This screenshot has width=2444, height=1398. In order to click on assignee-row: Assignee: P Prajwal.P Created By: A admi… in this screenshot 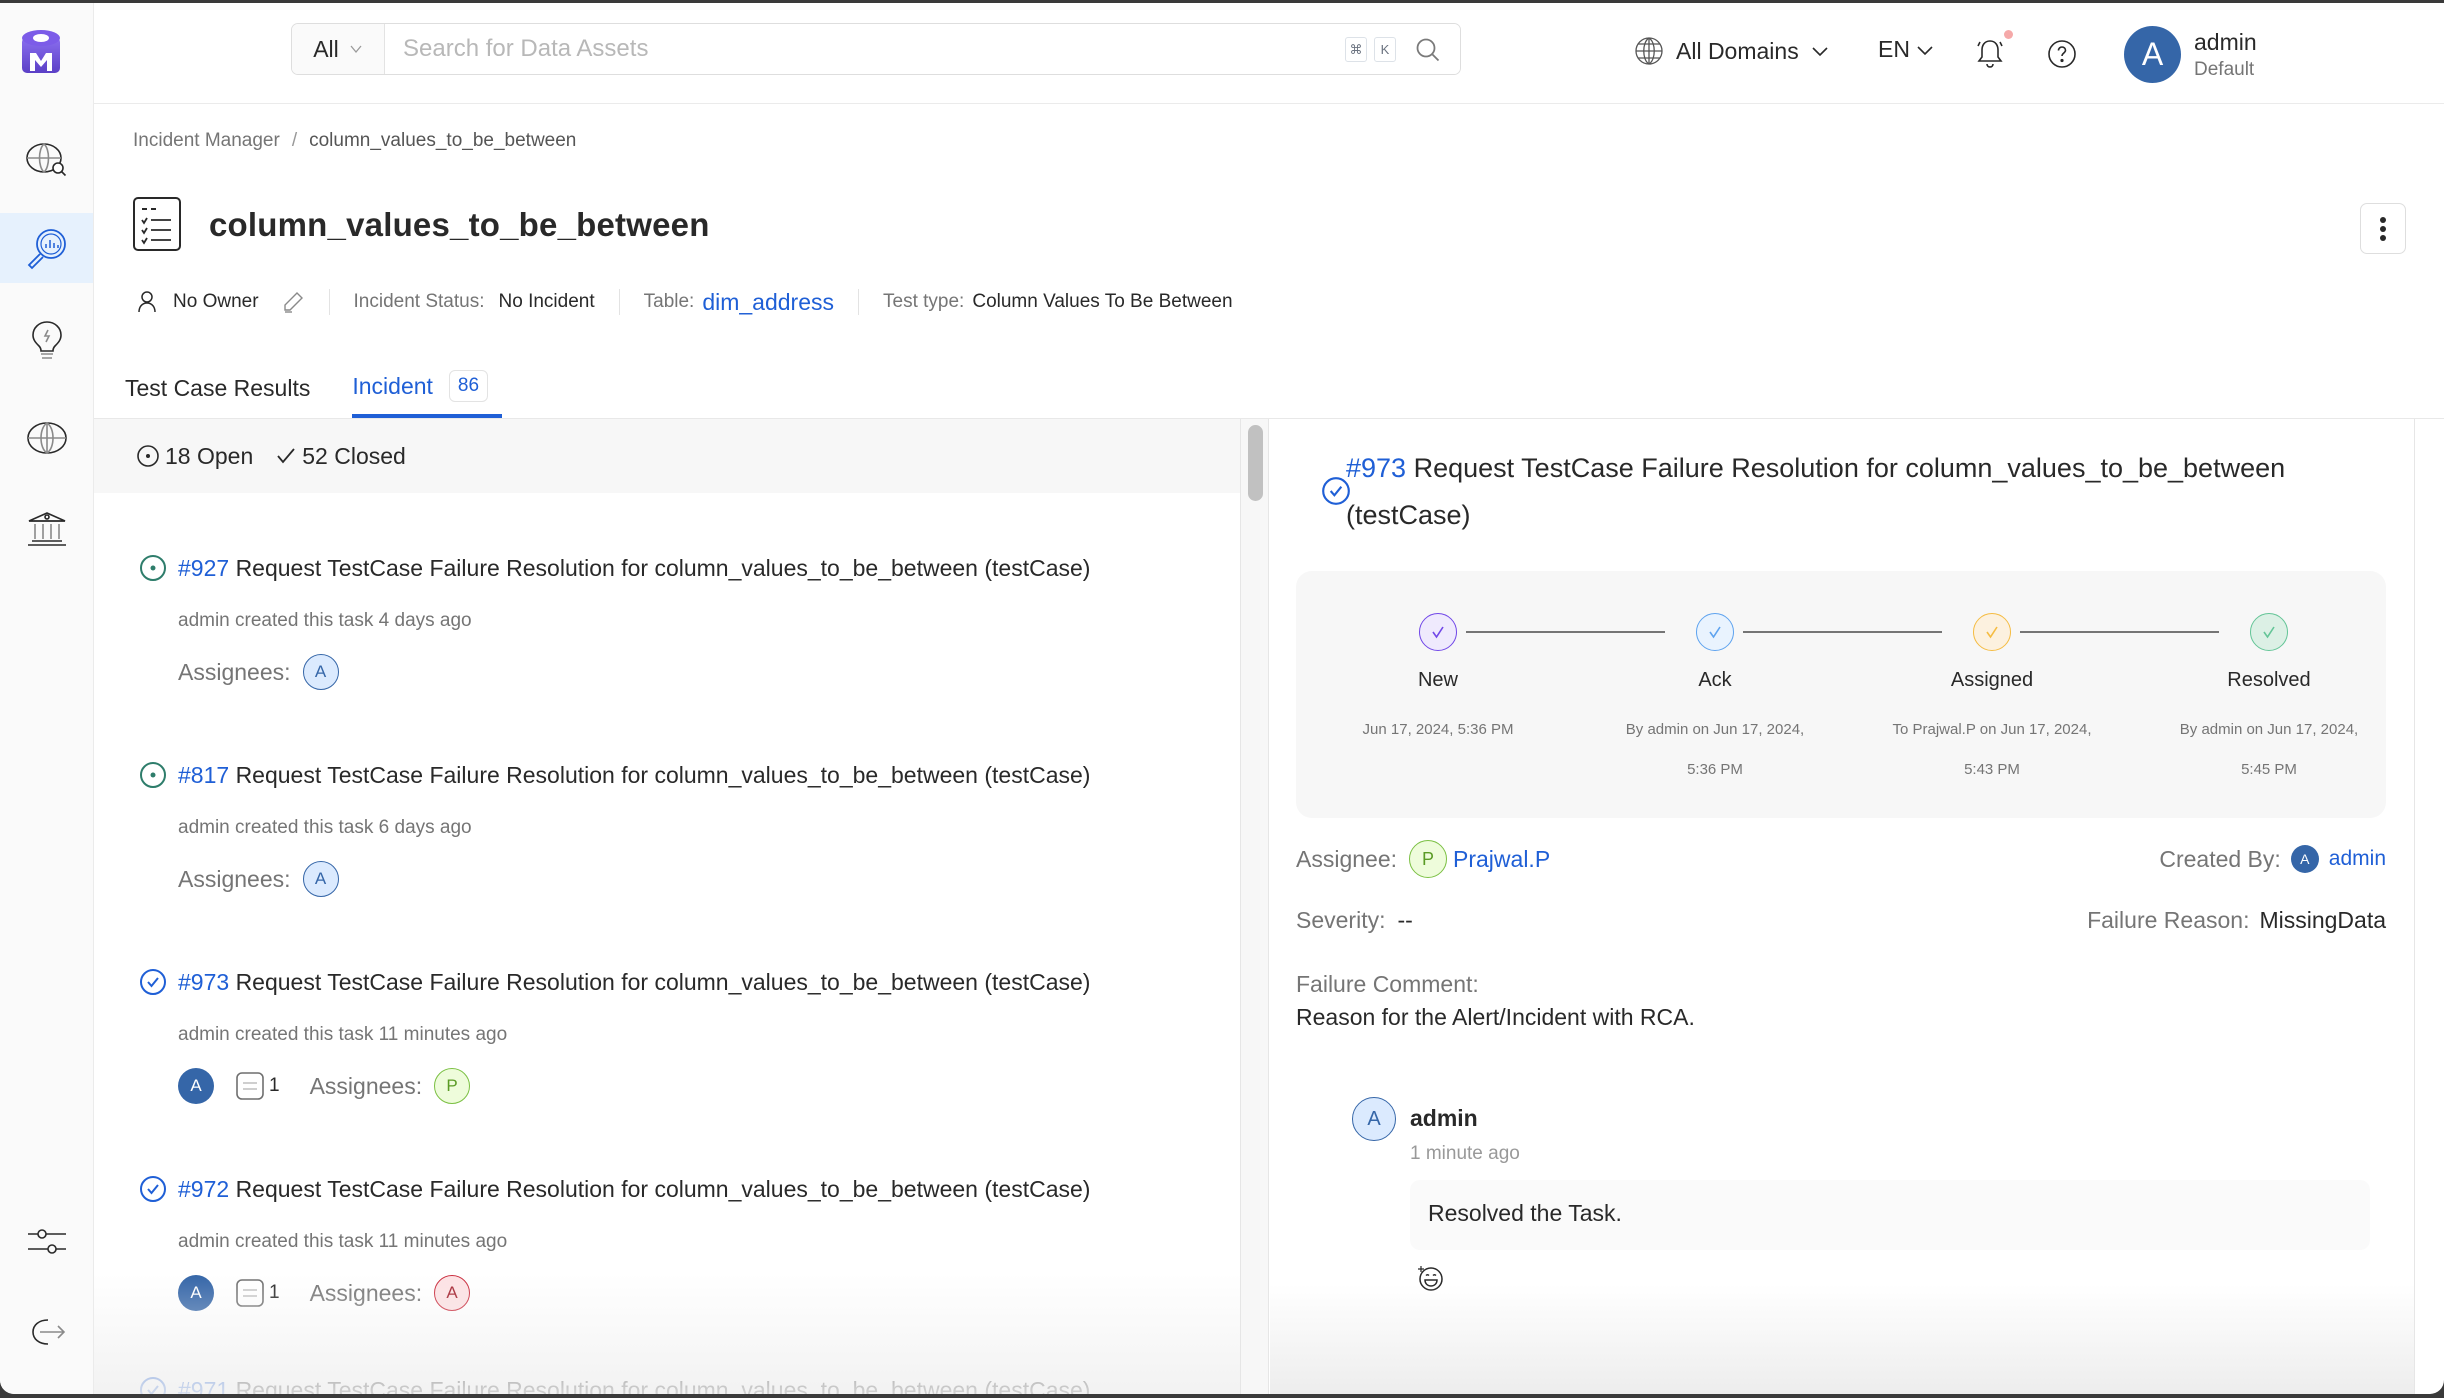, I will do `click(1841, 859)`.